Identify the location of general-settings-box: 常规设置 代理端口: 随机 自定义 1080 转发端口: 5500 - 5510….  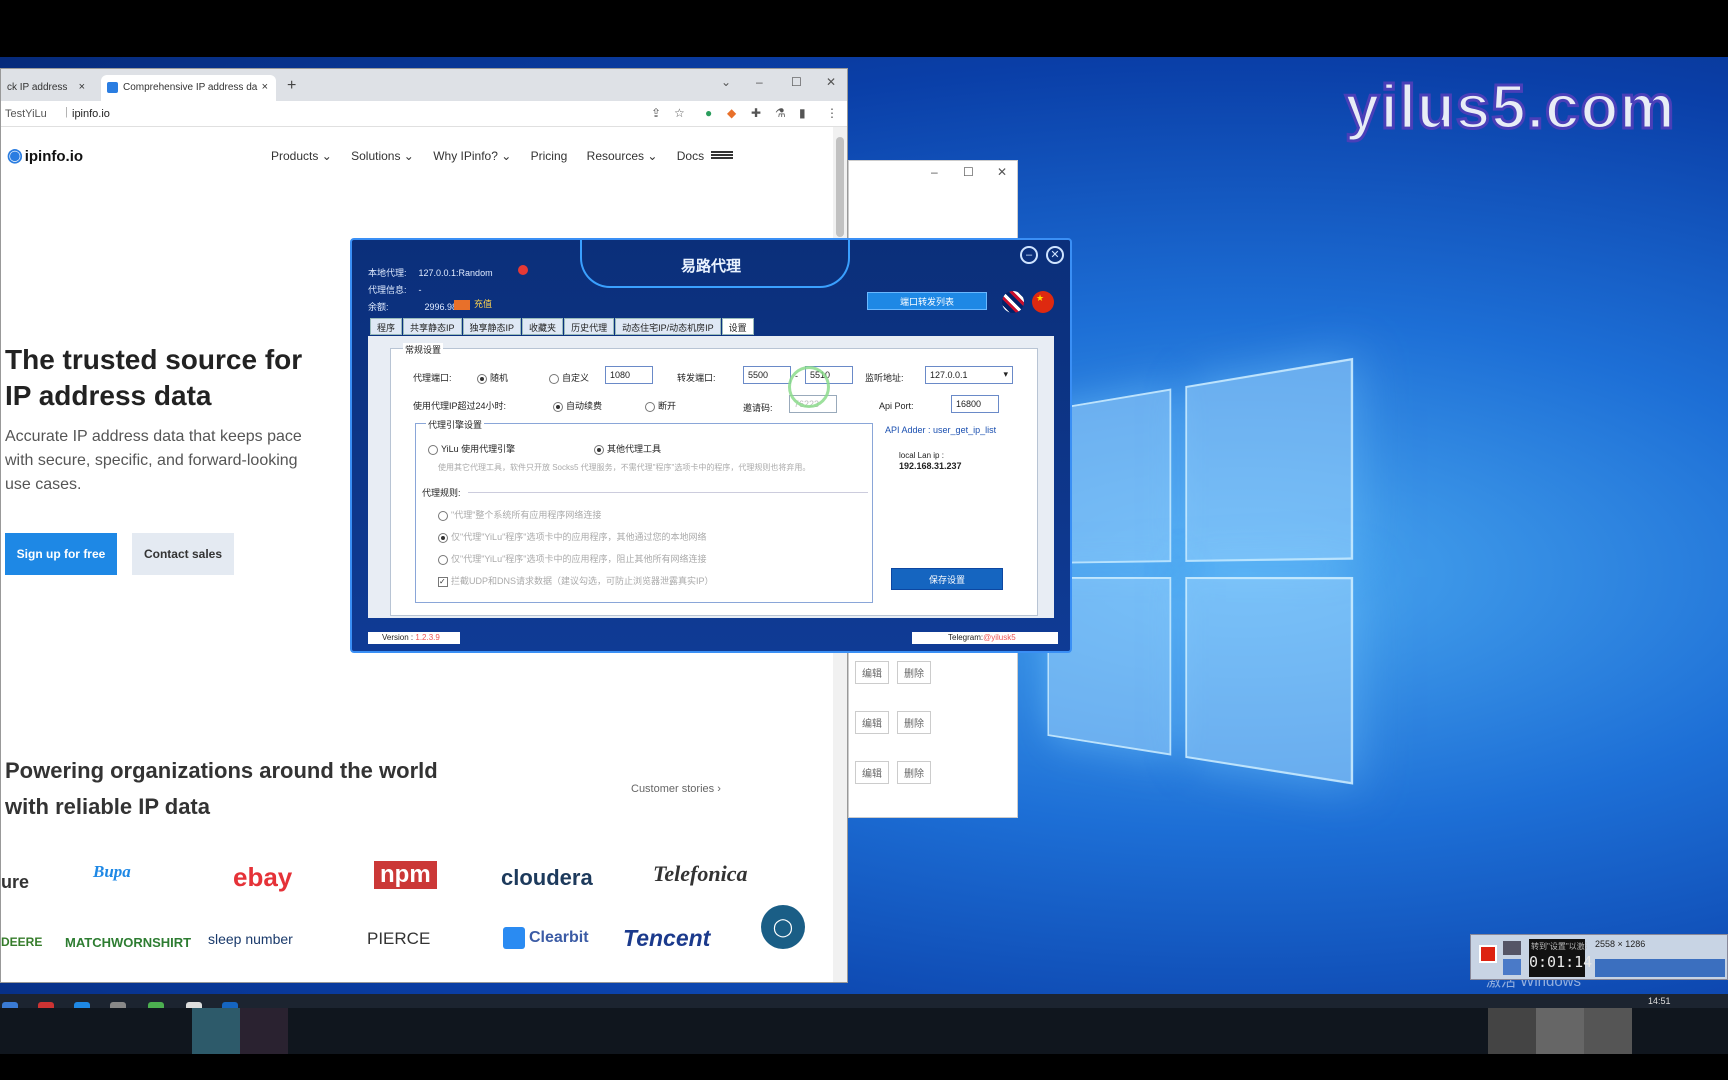
(714, 479).